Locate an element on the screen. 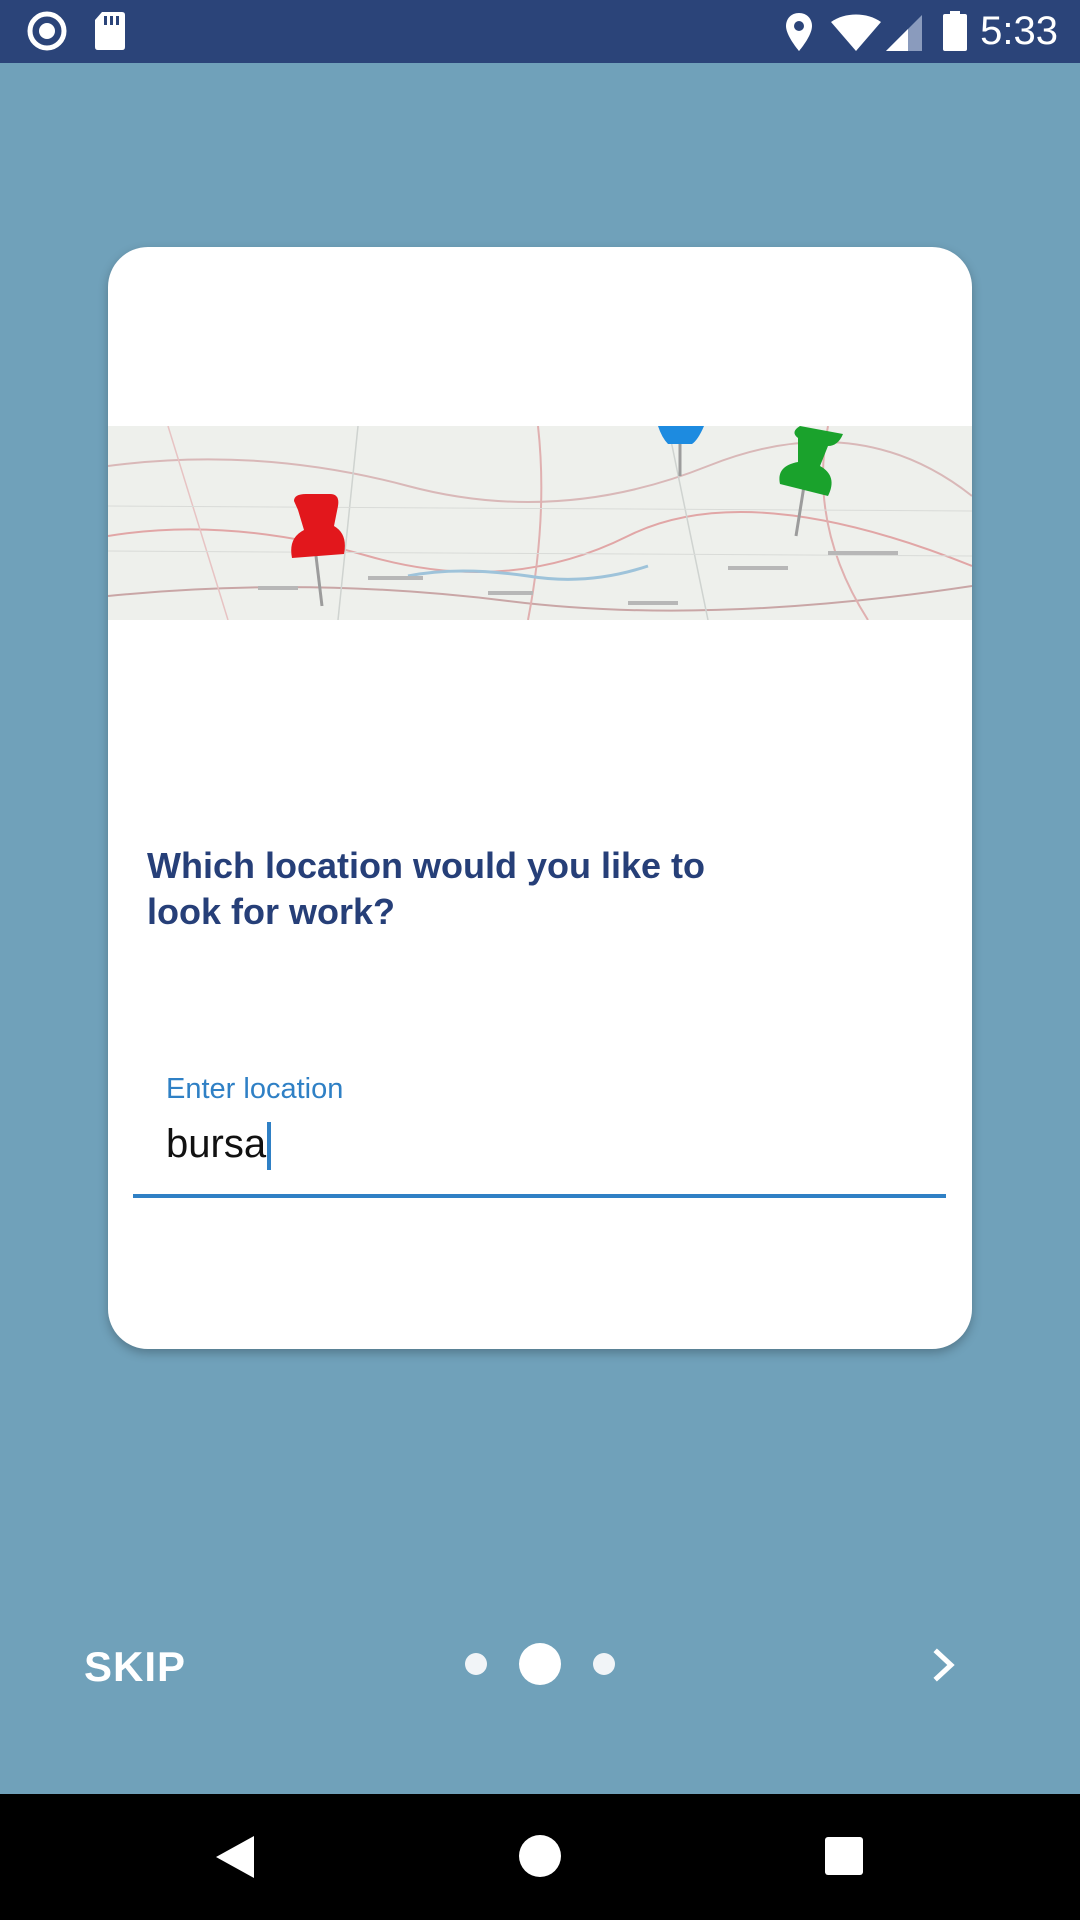  location-icon is located at coordinates (799, 34).